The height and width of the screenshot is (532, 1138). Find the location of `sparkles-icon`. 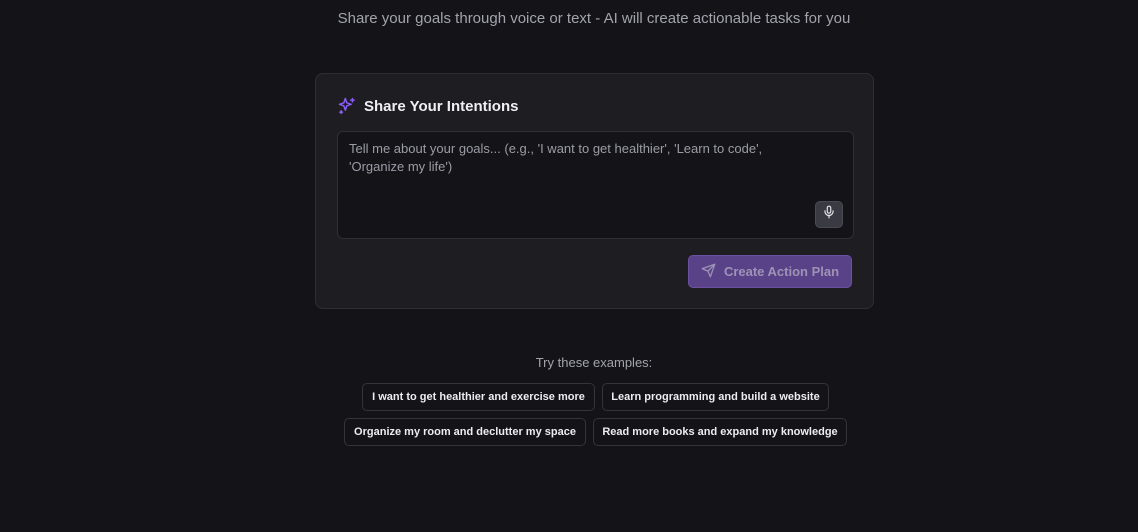

sparkles-icon is located at coordinates (347, 106).